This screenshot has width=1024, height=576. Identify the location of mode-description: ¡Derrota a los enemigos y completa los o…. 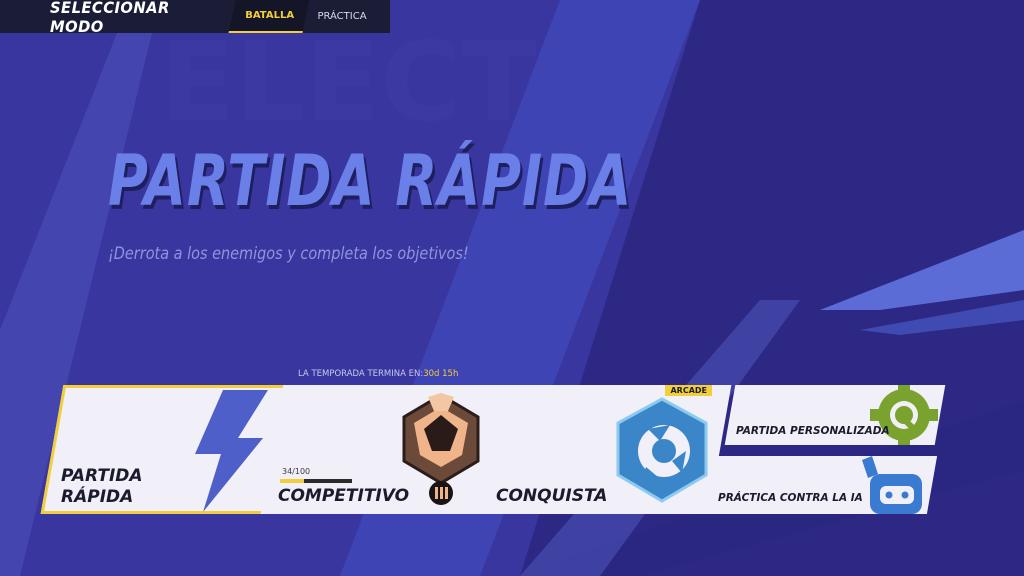
(288, 254).